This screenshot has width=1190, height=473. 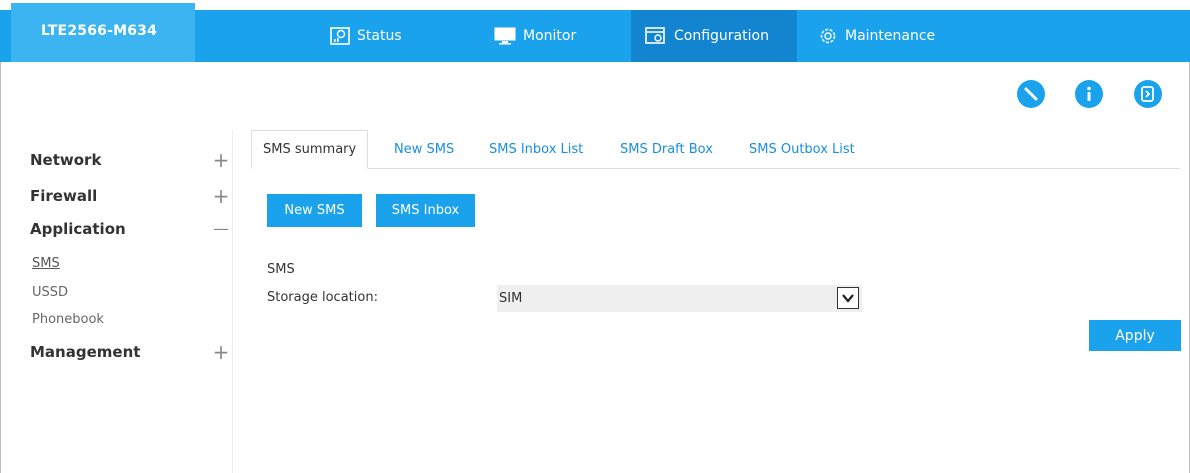 What do you see at coordinates (68, 319) in the screenshot?
I see `sidebar-subitem-phonebook: Phonebook` at bounding box center [68, 319].